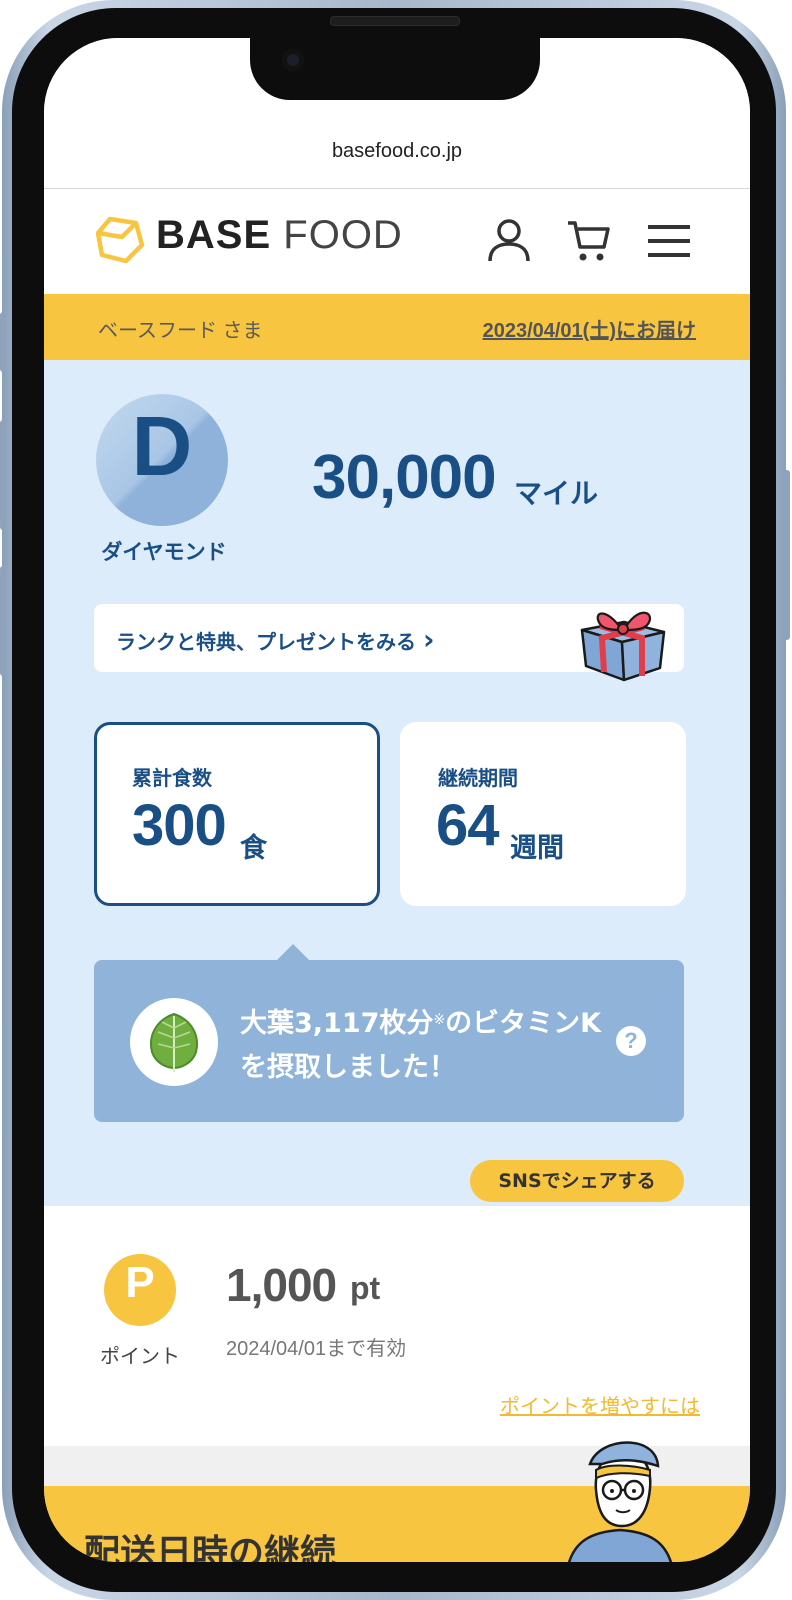 The height and width of the screenshot is (1600, 792). Describe the element at coordinates (164, 552) in the screenshot. I see `rank-name: ダイヤモンド` at that location.